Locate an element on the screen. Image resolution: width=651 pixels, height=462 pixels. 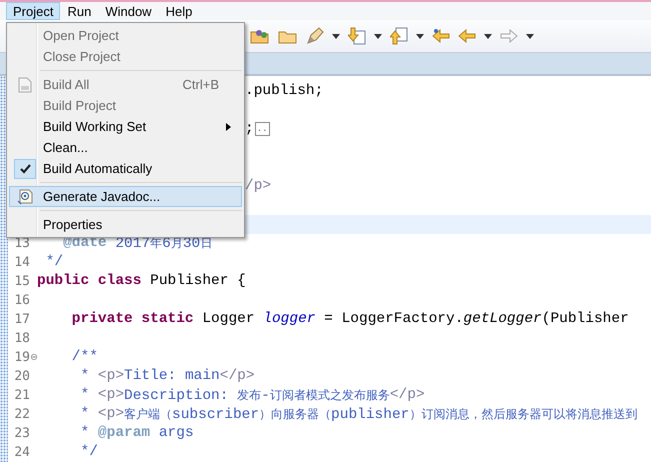
folded-code-marker: .. is located at coordinates (262, 129).